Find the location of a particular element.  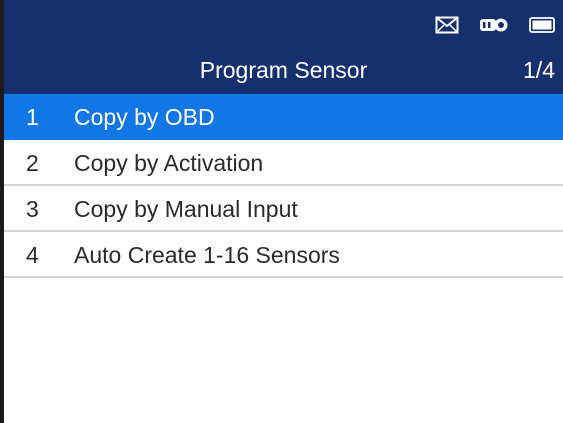

menu-item-number: 4 is located at coordinates (32, 255).